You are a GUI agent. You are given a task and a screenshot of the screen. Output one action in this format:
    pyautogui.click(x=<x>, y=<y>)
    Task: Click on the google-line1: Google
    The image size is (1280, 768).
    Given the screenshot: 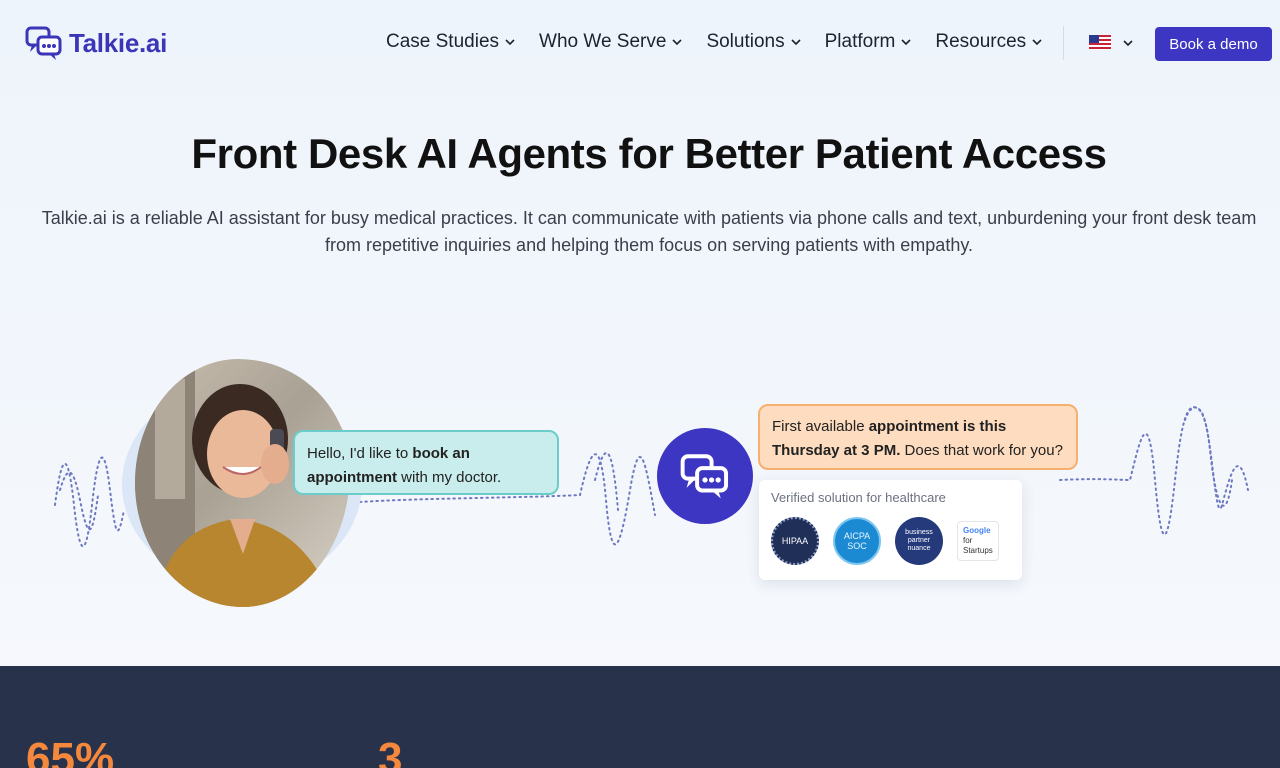 What is the action you would take?
    pyautogui.click(x=977, y=530)
    